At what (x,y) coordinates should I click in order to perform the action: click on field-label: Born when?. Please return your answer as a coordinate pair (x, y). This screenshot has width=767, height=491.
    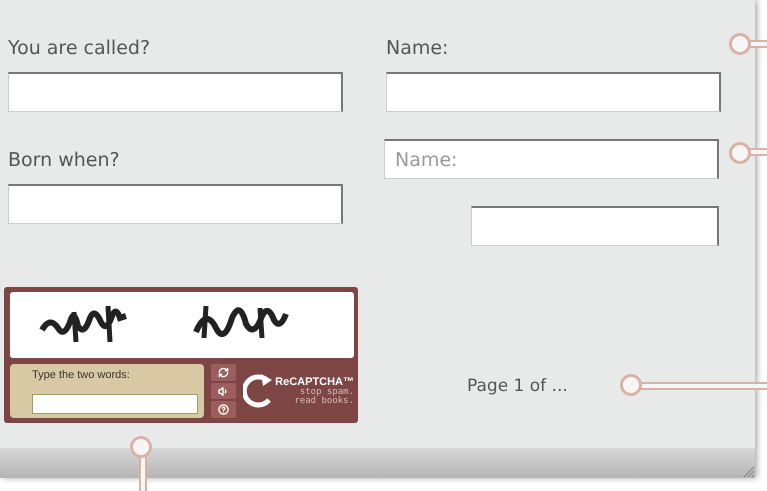
    Looking at the image, I should click on (64, 160).